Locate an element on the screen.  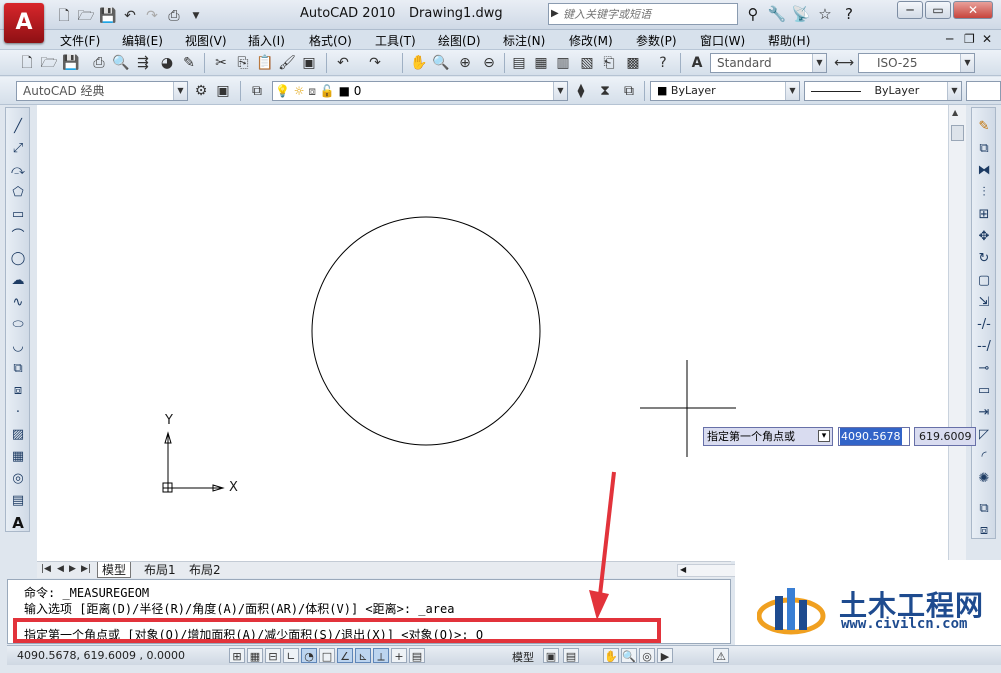
spline-icon: ∿ is located at coordinates (18, 303).